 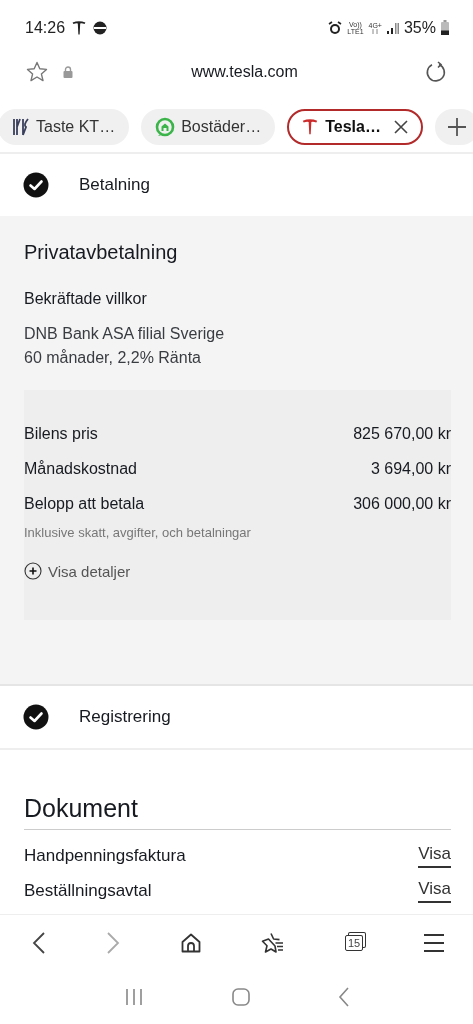 What do you see at coordinates (88, 890) in the screenshot?
I see `document-name: Beställningsavtal` at bounding box center [88, 890].